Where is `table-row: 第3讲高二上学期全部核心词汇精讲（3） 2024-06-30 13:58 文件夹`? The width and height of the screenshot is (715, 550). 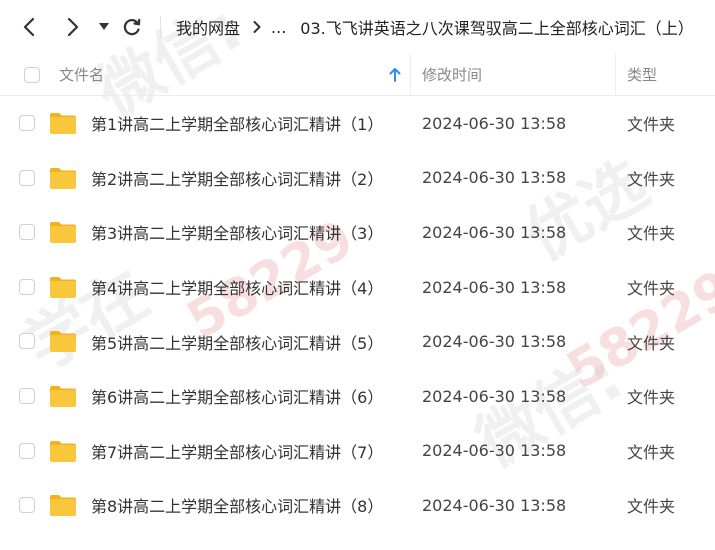
table-row: 第3讲高二上学期全部核心词汇精讲（3） 2024-06-30 13:58 文件夹 is located at coordinates (357, 232).